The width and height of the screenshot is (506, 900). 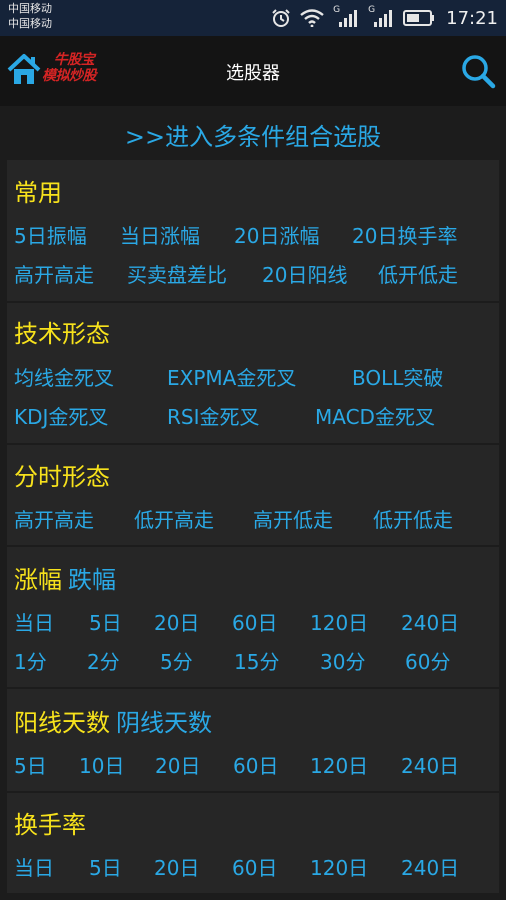 I want to click on option-15min: 15分, so click(x=256, y=662).